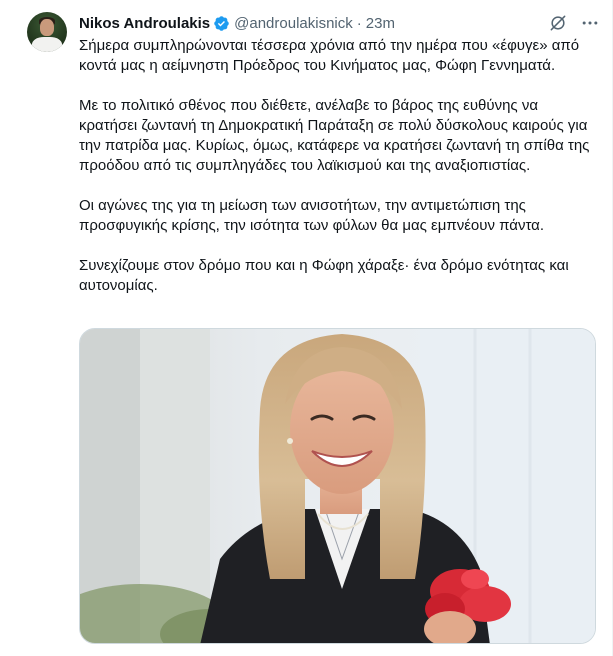 The height and width of the screenshot is (656, 613). I want to click on avatar-face, so click(47, 27).